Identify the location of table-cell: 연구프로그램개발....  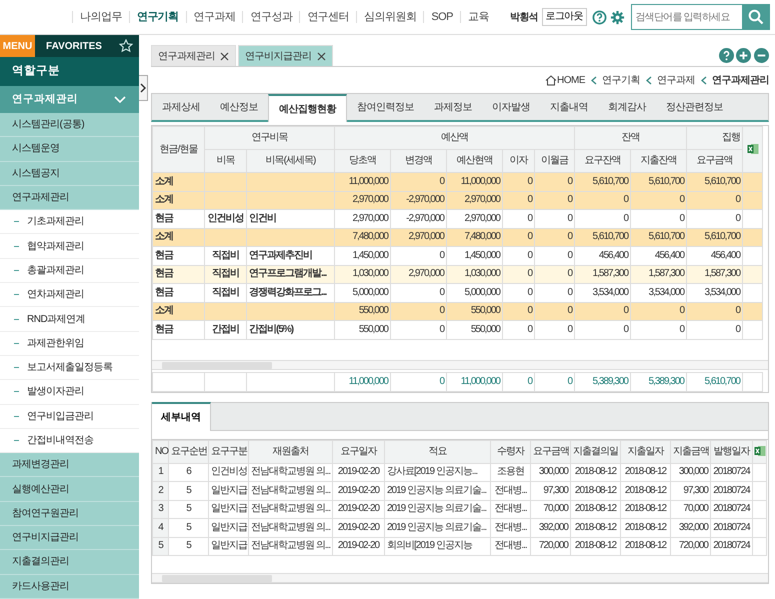
(290, 274).